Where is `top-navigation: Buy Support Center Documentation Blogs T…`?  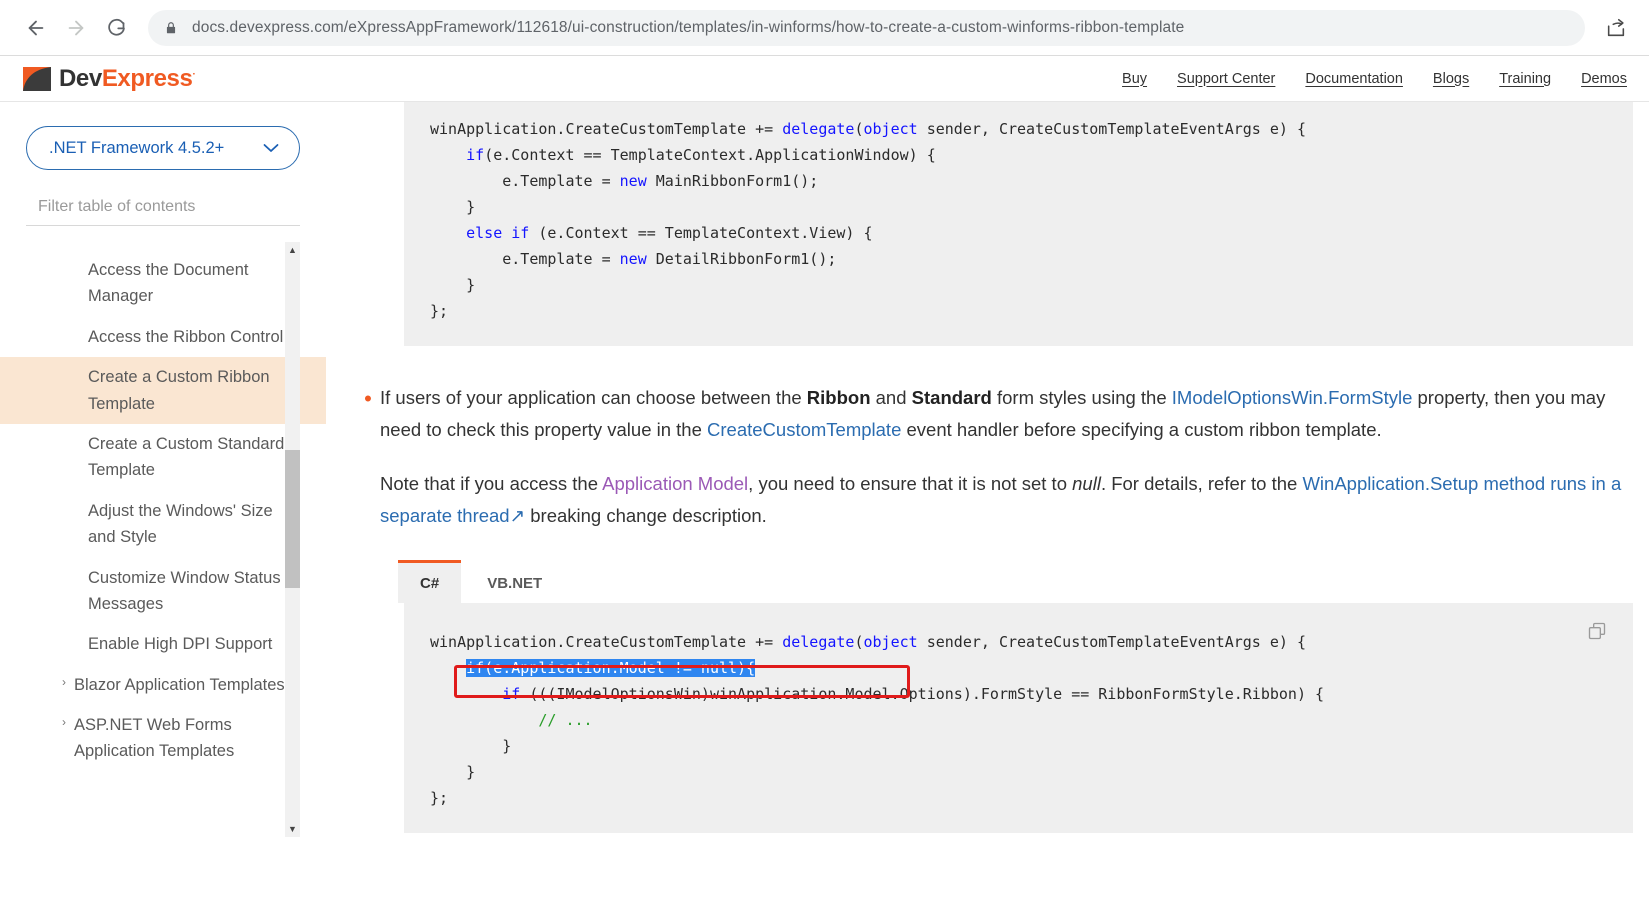
top-navigation: Buy Support Center Documentation Blogs T… is located at coordinates (1374, 79).